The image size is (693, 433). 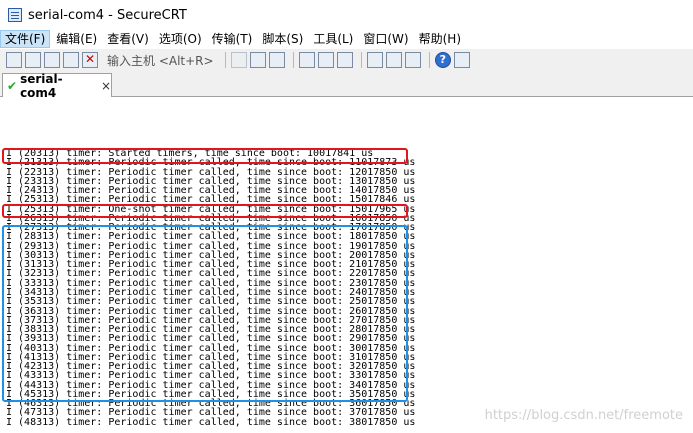 What do you see at coordinates (440, 39) in the screenshot?
I see `menu-help: 帮助(H)` at bounding box center [440, 39].